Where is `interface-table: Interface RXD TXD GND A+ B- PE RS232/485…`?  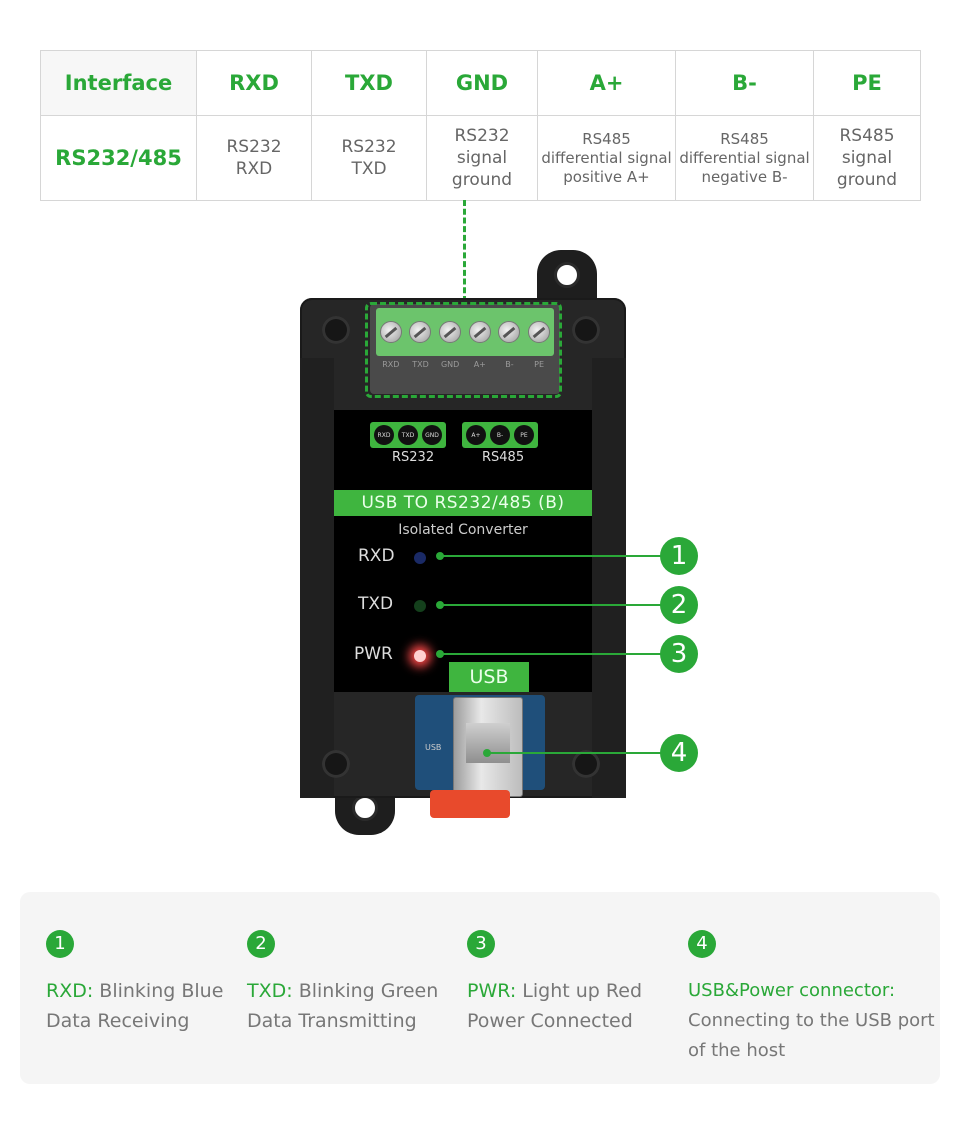 interface-table: Interface RXD TXD GND A+ B- PE RS232/485… is located at coordinates (480, 125).